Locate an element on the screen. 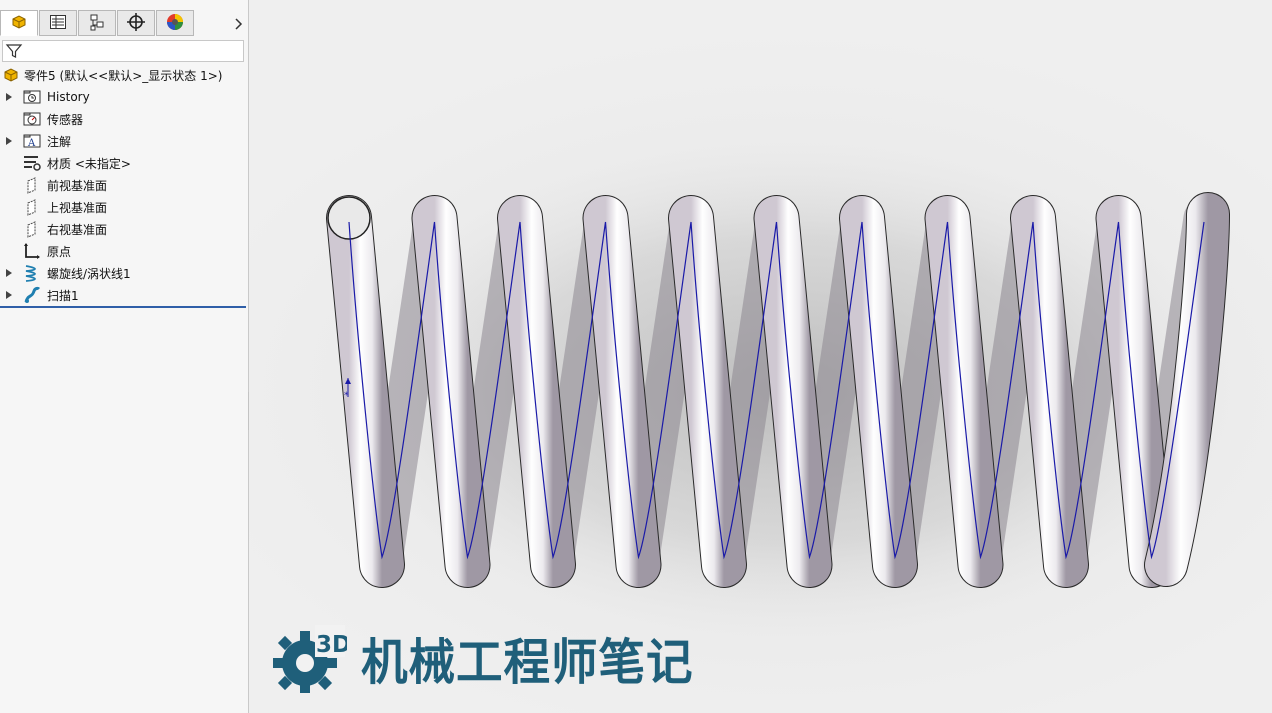  dimxpert-tab is located at coordinates (136, 23).